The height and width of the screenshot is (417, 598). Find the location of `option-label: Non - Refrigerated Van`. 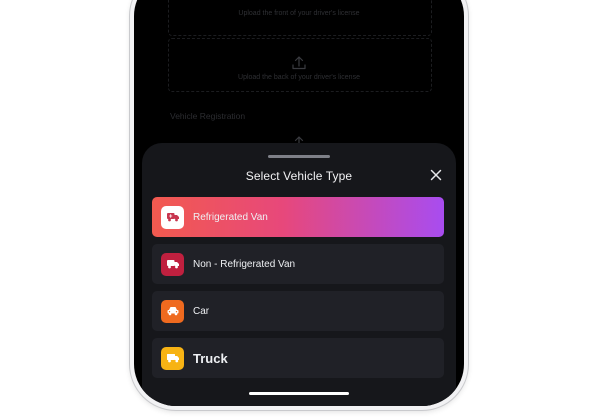

option-label: Non - Refrigerated Van is located at coordinates (244, 264).